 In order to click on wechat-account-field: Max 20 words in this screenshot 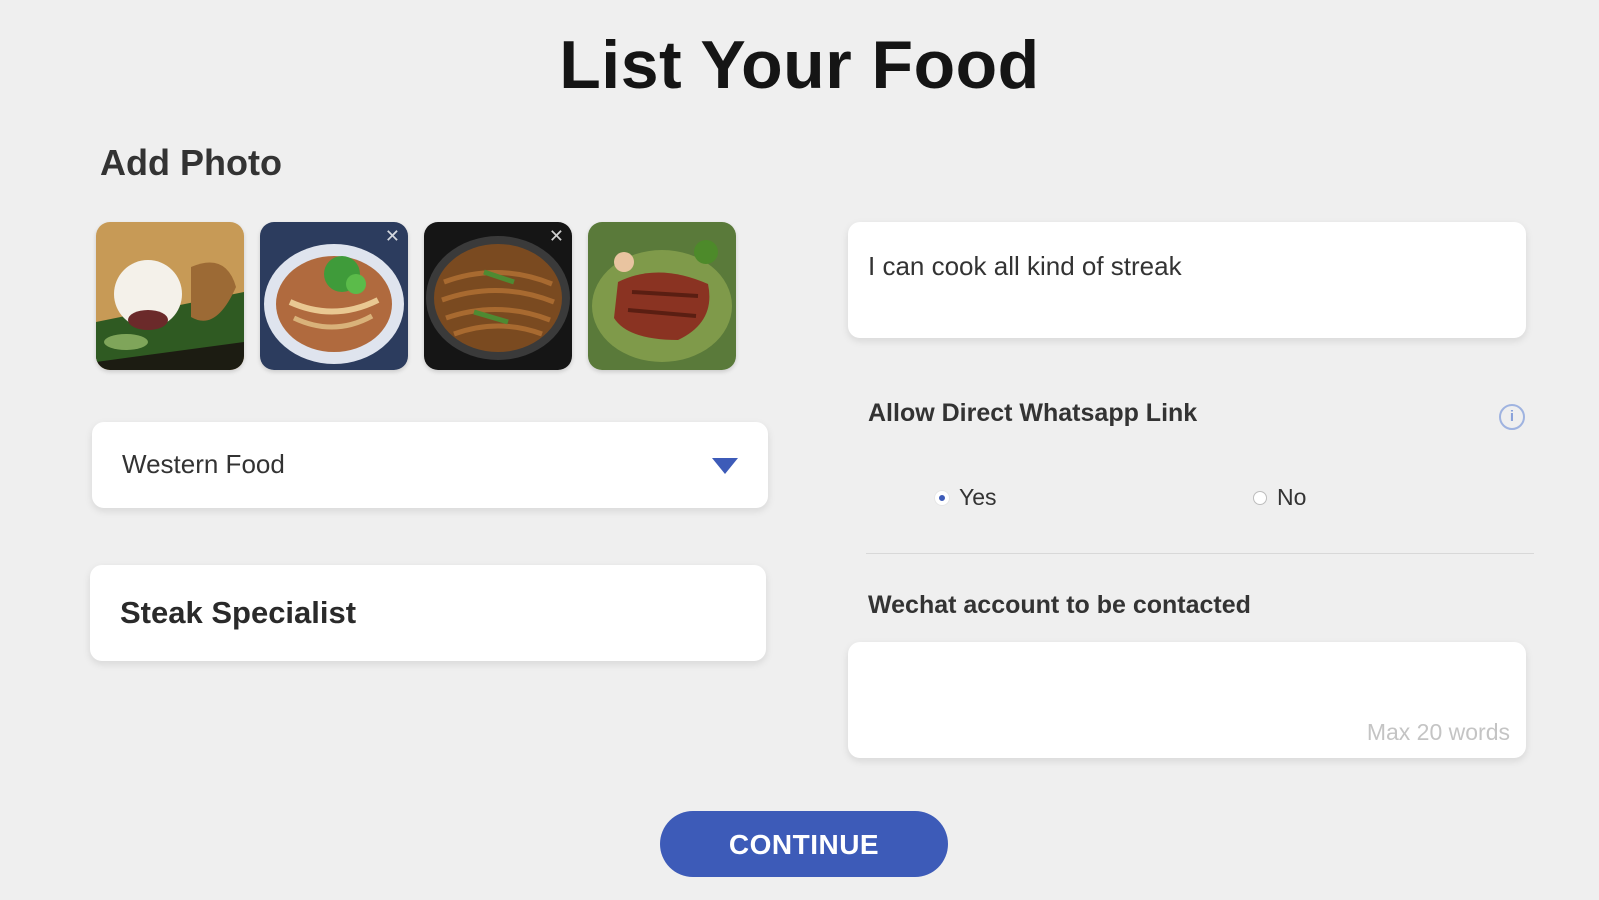, I will do `click(1187, 700)`.